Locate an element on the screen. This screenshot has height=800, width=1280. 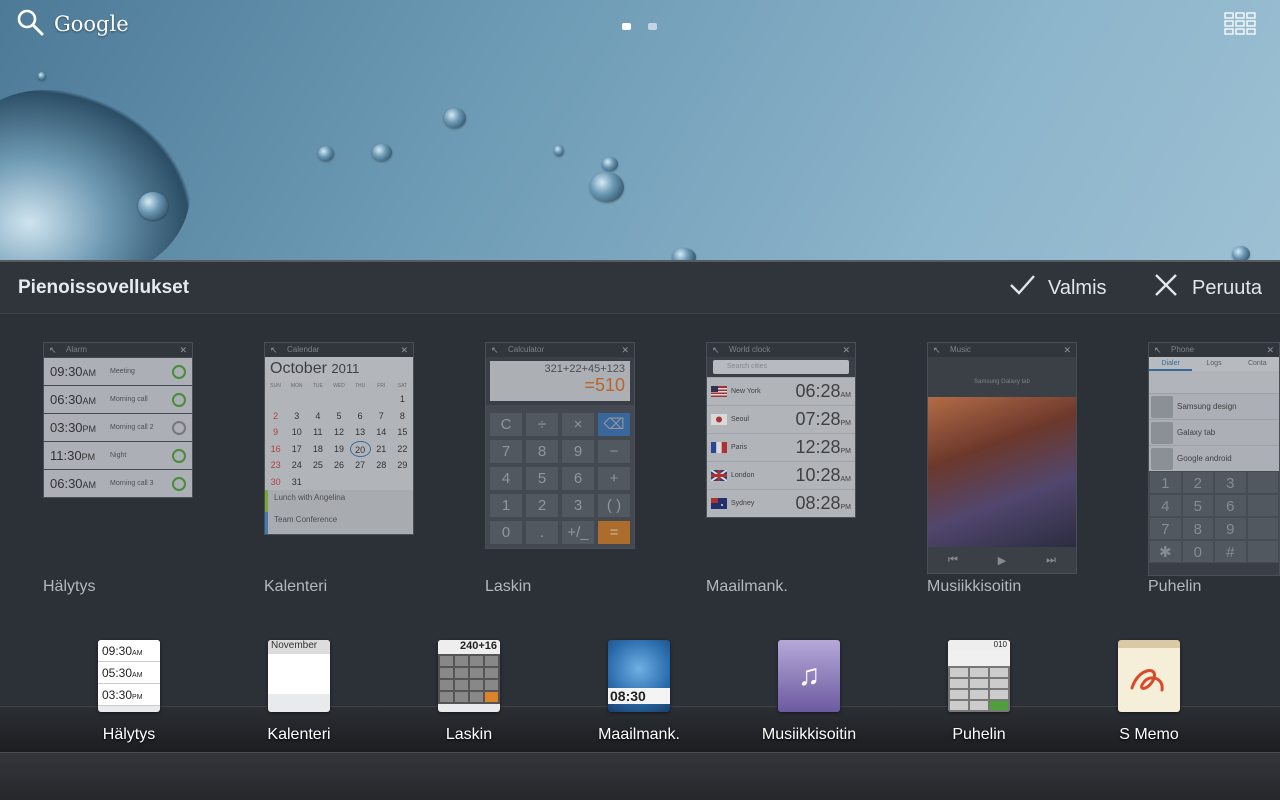
google-search-button: Google is located at coordinates (72, 24).